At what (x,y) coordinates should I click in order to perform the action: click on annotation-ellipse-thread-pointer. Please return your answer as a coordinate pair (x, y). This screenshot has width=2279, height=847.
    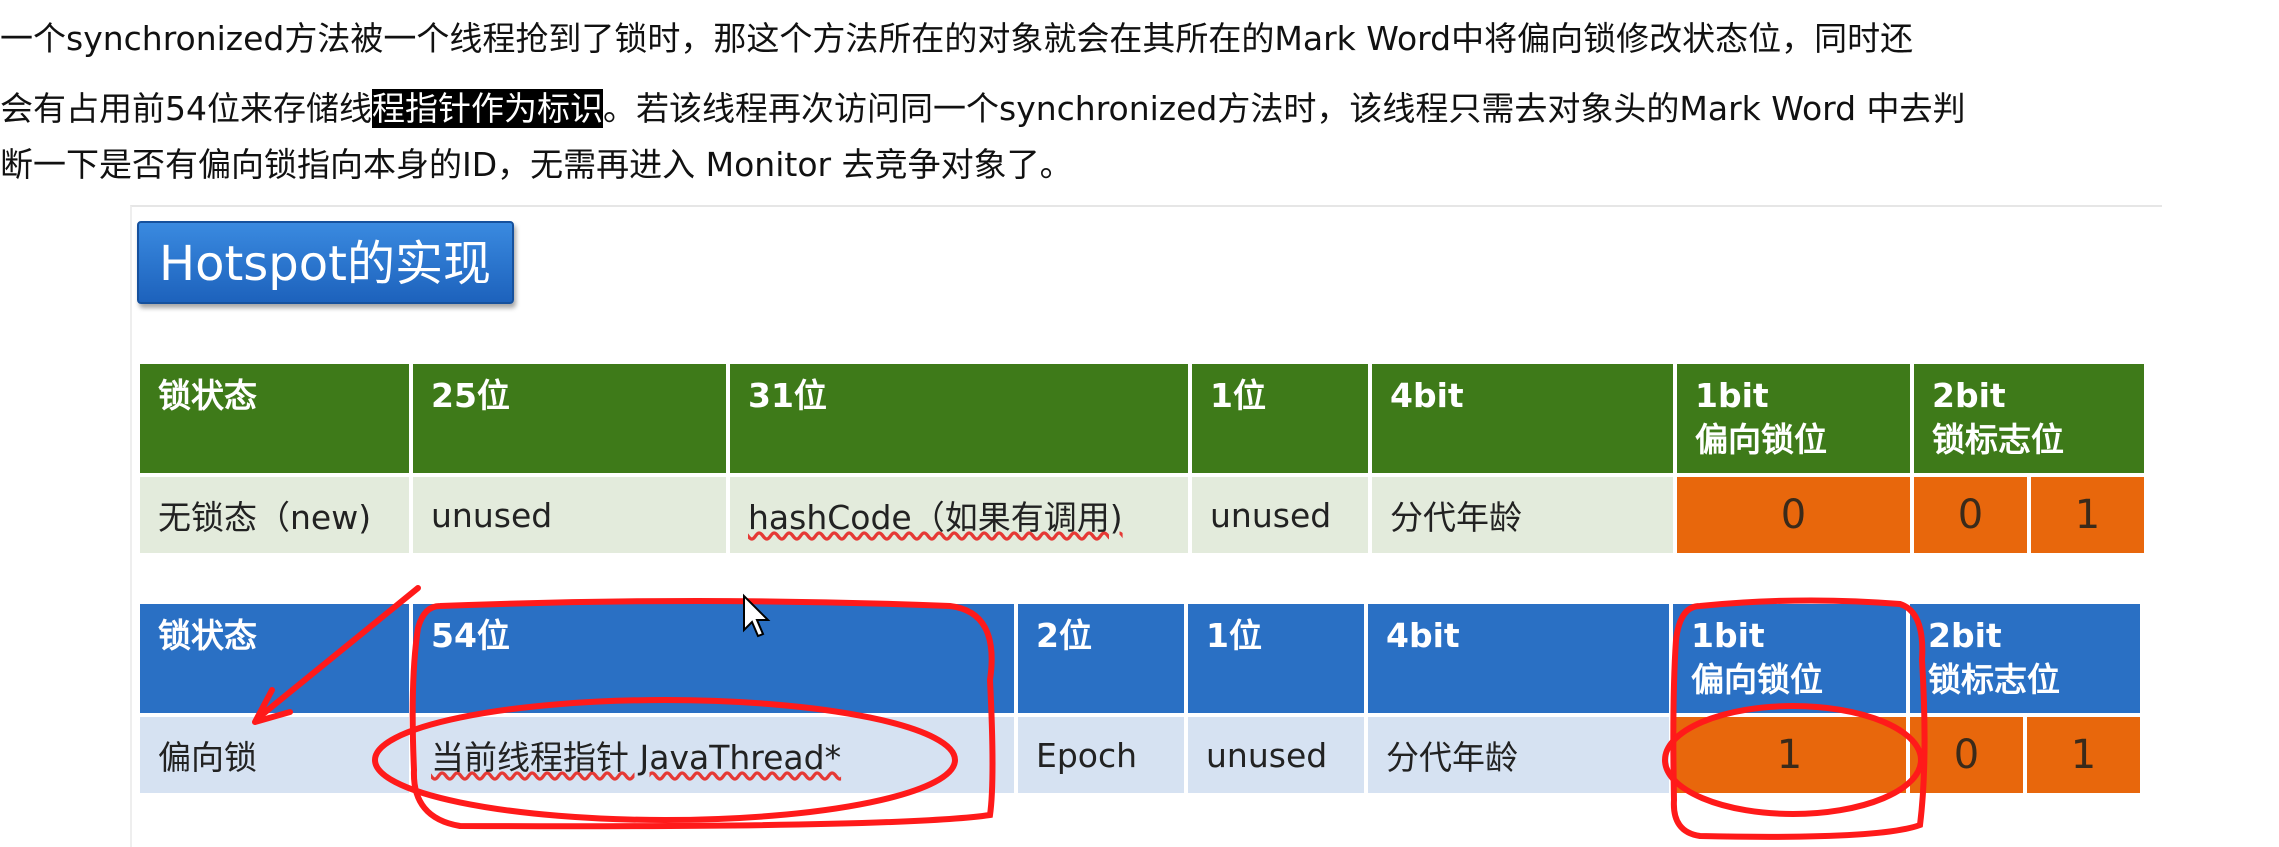
    Looking at the image, I should click on (665, 760).